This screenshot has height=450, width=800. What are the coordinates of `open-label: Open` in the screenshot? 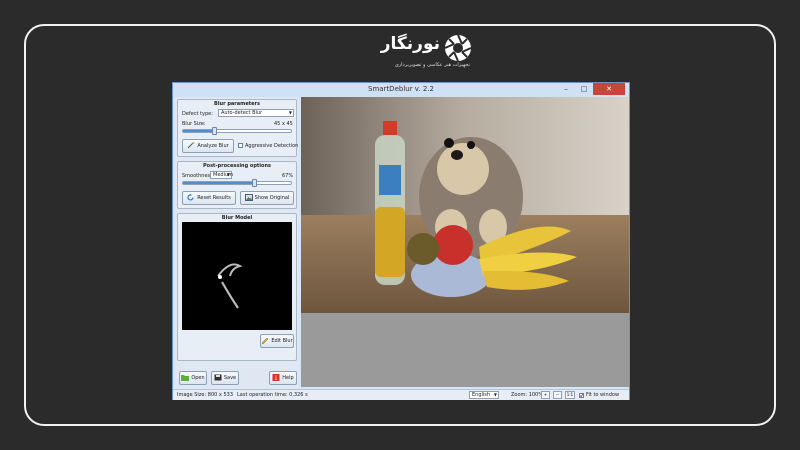 It's located at (198, 378).